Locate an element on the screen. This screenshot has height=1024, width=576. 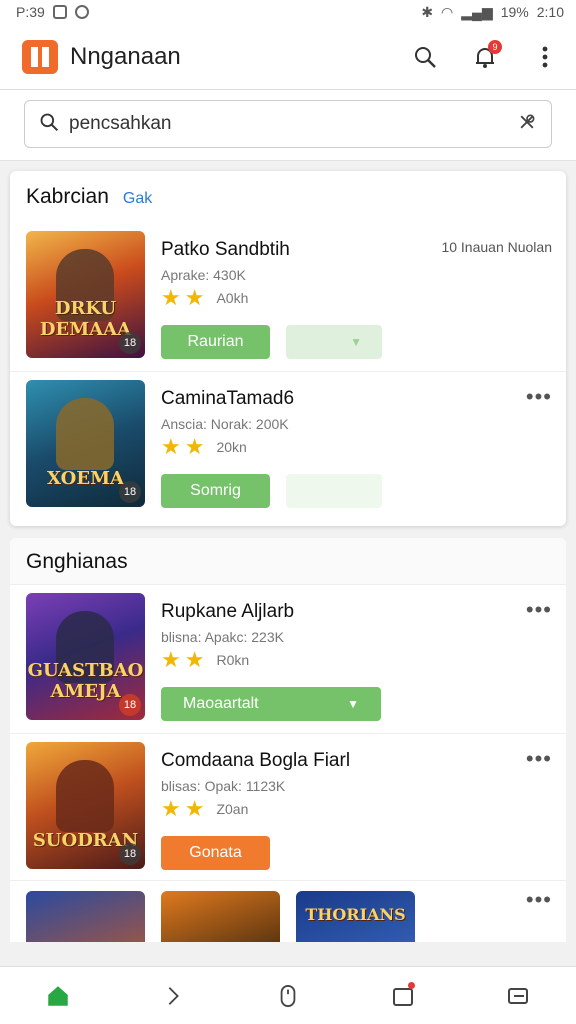
controller-icon is located at coordinates (288, 995).